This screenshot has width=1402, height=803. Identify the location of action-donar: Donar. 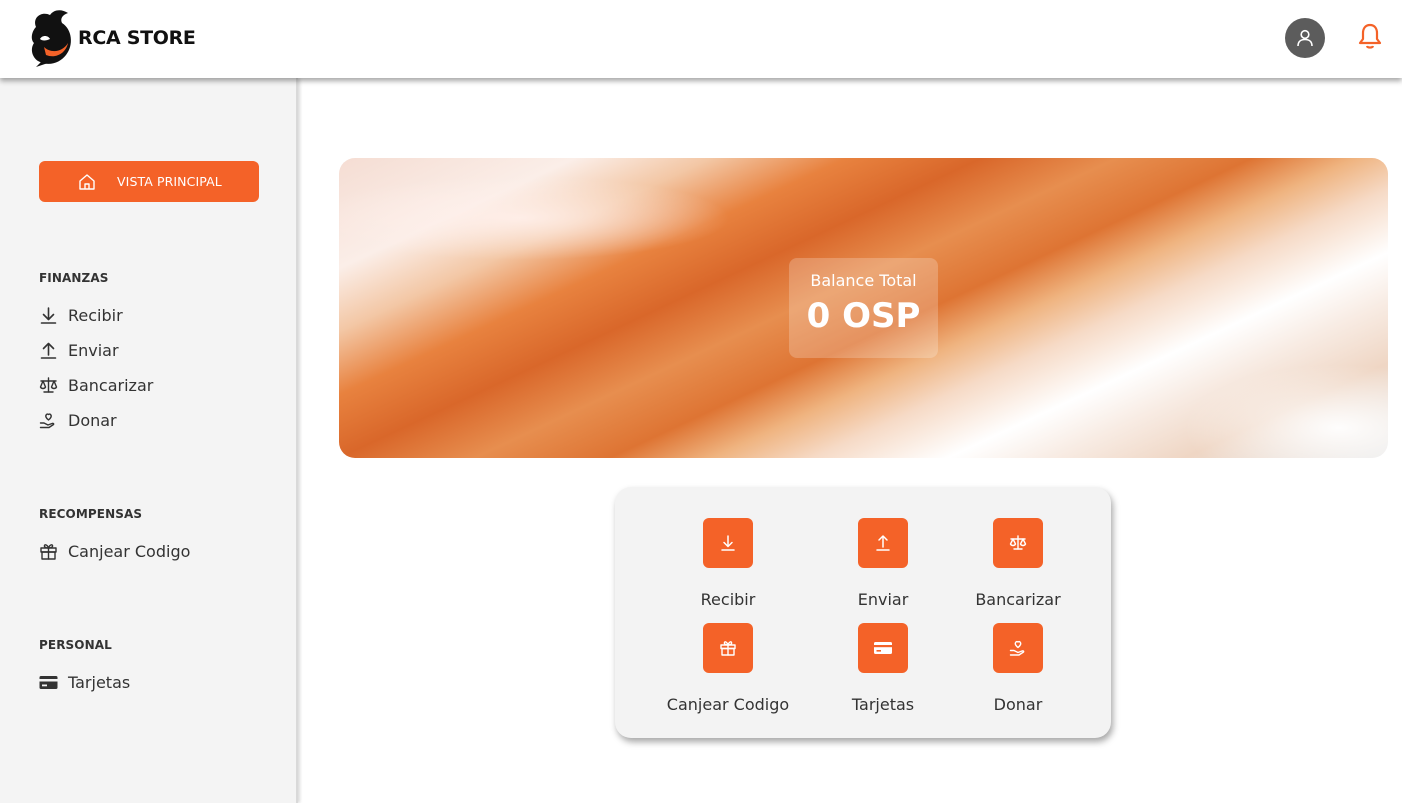
(1018, 668).